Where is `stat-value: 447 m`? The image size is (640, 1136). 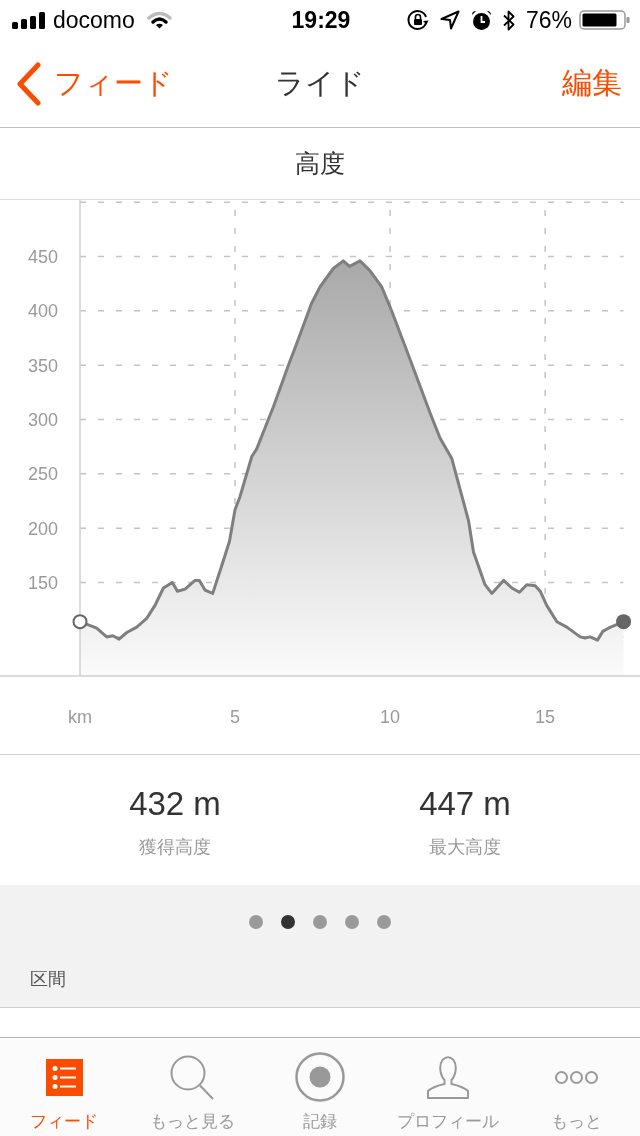 stat-value: 447 m is located at coordinates (465, 804).